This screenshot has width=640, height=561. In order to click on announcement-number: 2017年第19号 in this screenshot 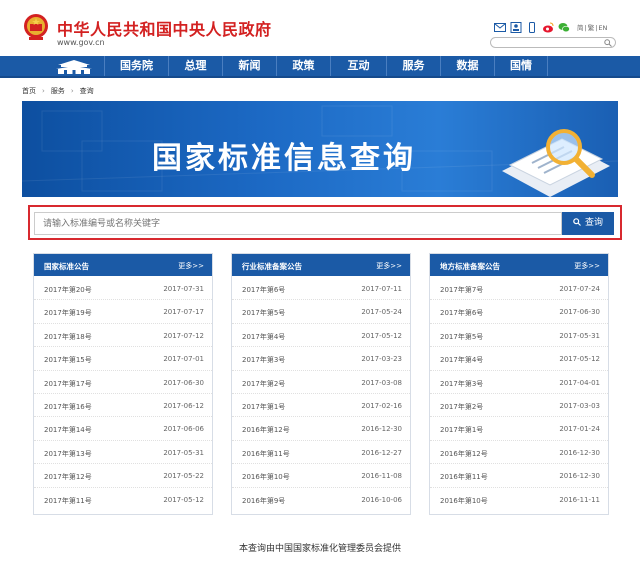, I will do `click(68, 313)`.